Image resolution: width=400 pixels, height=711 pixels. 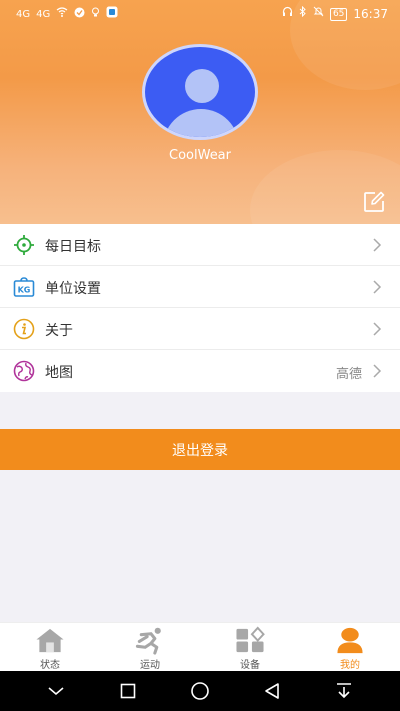 What do you see at coordinates (24, 290) in the screenshot?
I see `svg-text: KG` at bounding box center [24, 290].